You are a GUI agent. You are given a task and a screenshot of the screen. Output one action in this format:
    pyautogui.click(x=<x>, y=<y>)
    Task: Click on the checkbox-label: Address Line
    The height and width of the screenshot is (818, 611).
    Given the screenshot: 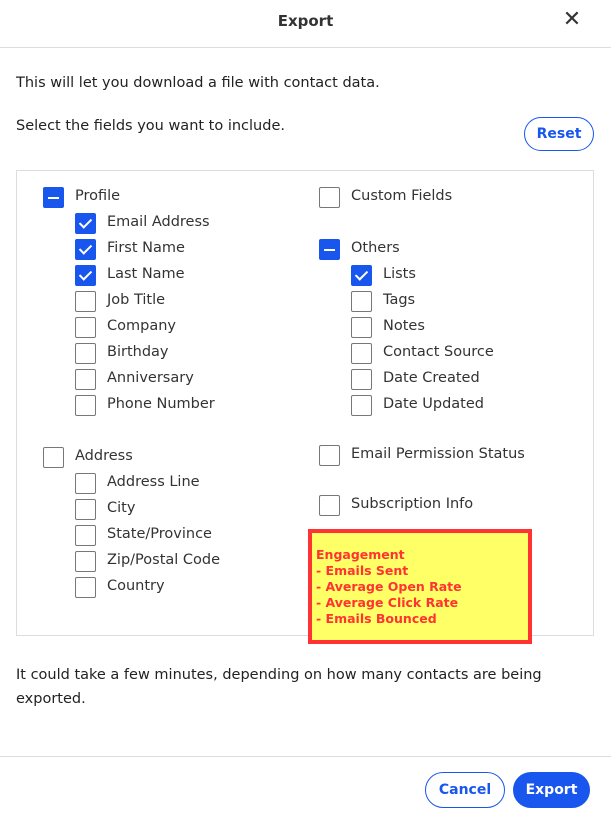 What is the action you would take?
    pyautogui.click(x=153, y=482)
    